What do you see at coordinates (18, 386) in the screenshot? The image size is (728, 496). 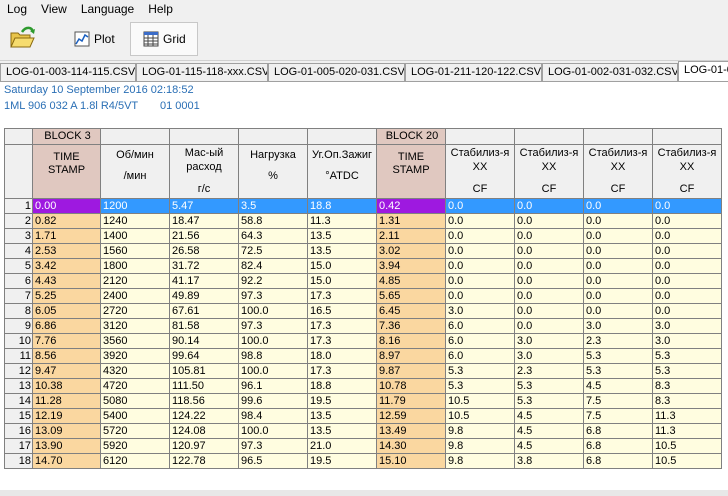 I see `row-number: 13` at bounding box center [18, 386].